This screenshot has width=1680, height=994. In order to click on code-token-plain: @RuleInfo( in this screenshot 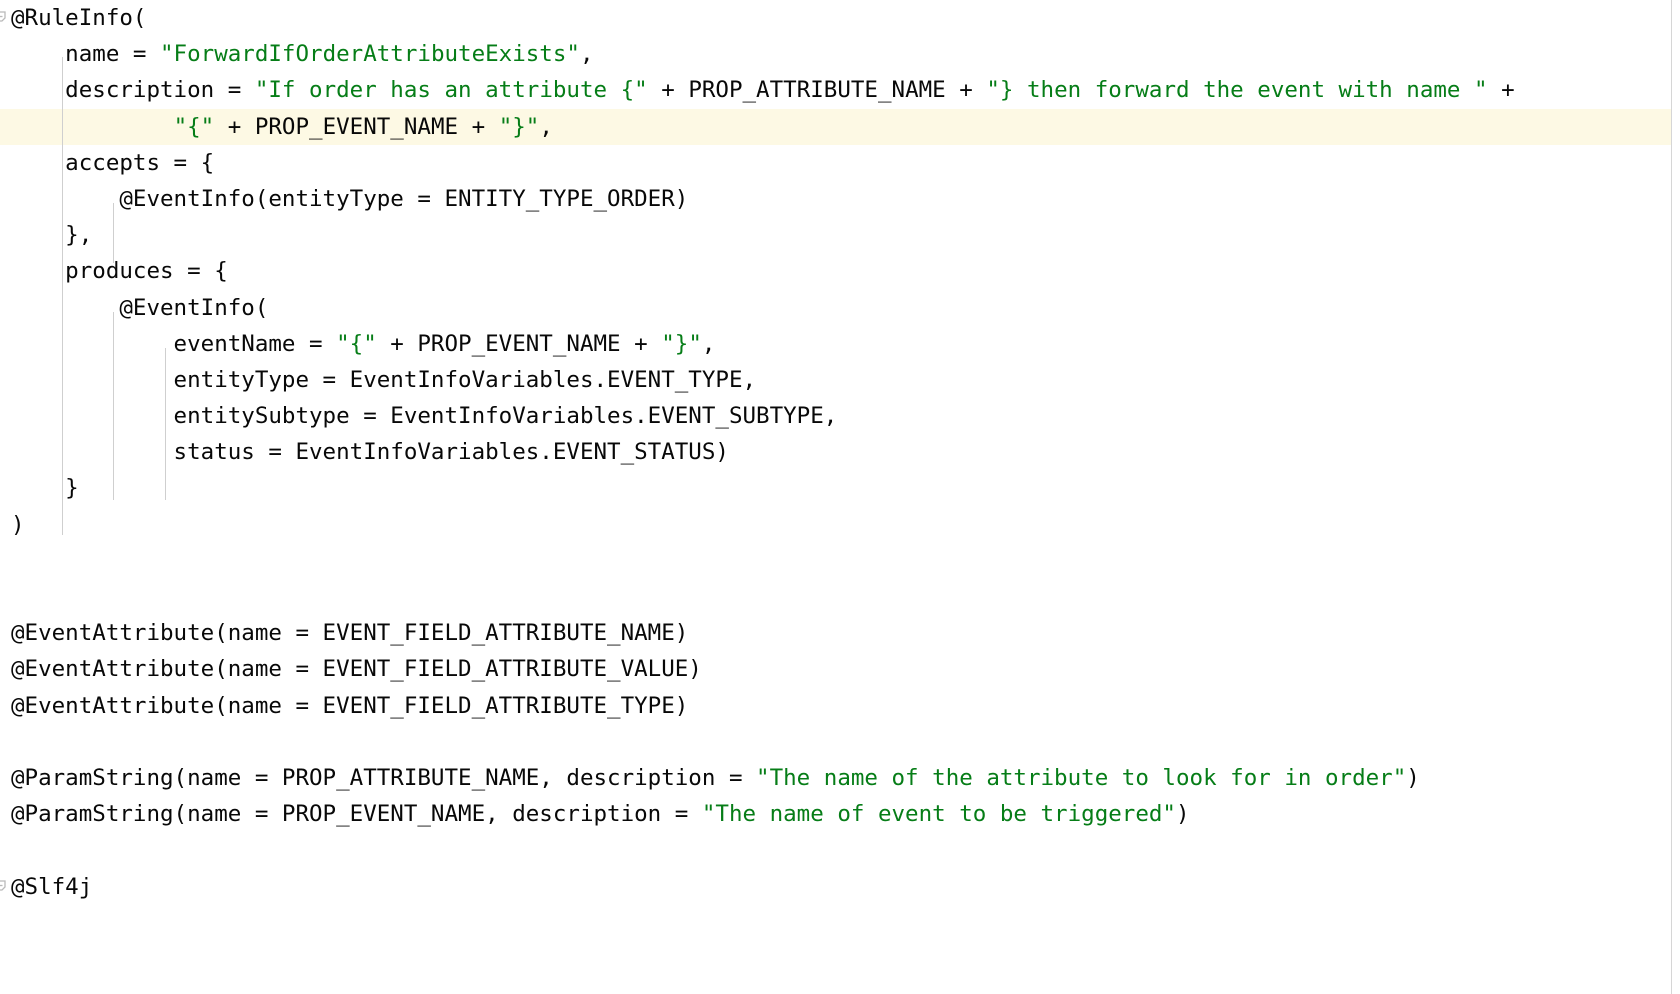, I will do `click(79, 18)`.